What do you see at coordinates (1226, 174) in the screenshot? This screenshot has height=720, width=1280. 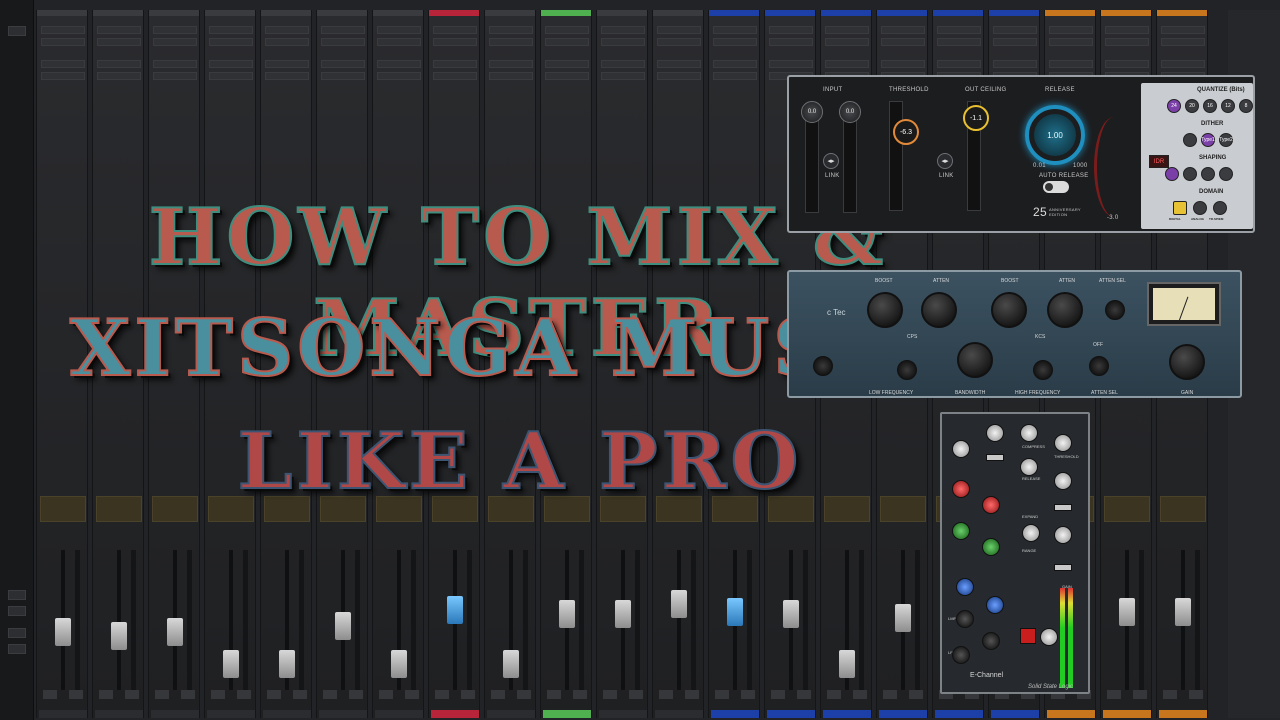 I see `shaping-heavy-button` at bounding box center [1226, 174].